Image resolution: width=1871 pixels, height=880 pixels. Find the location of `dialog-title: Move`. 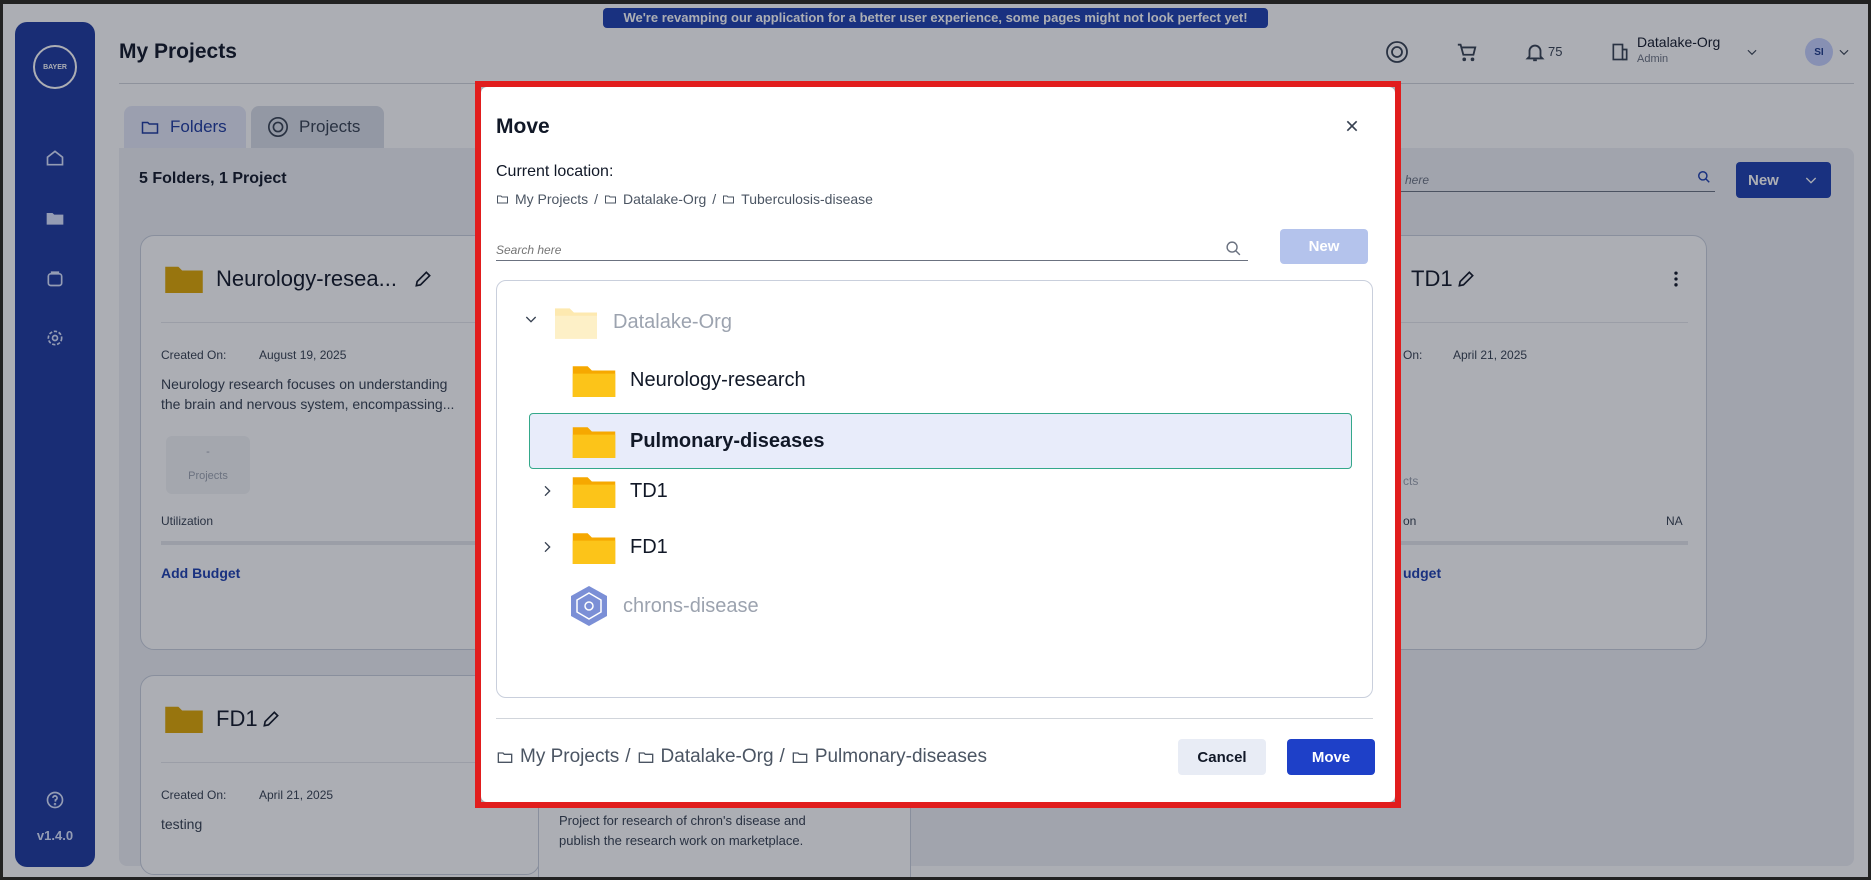

dialog-title: Move is located at coordinates (523, 126).